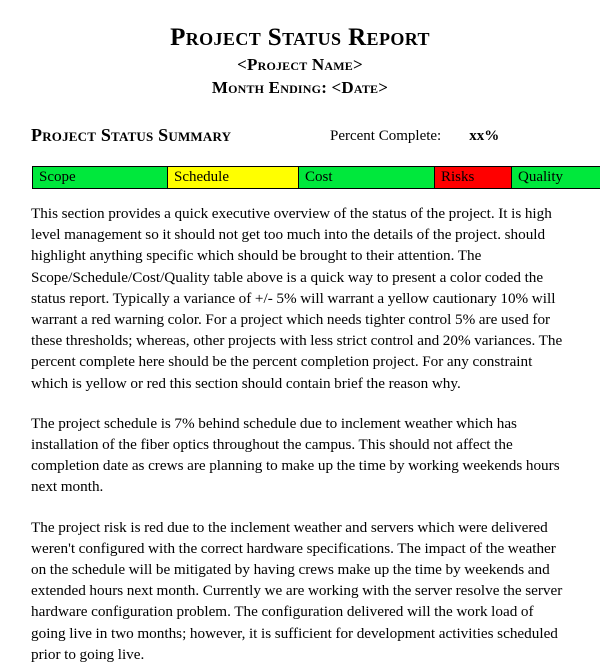  Describe the element at coordinates (540, 177) in the screenshot. I see `status-cell-label: Quality` at that location.